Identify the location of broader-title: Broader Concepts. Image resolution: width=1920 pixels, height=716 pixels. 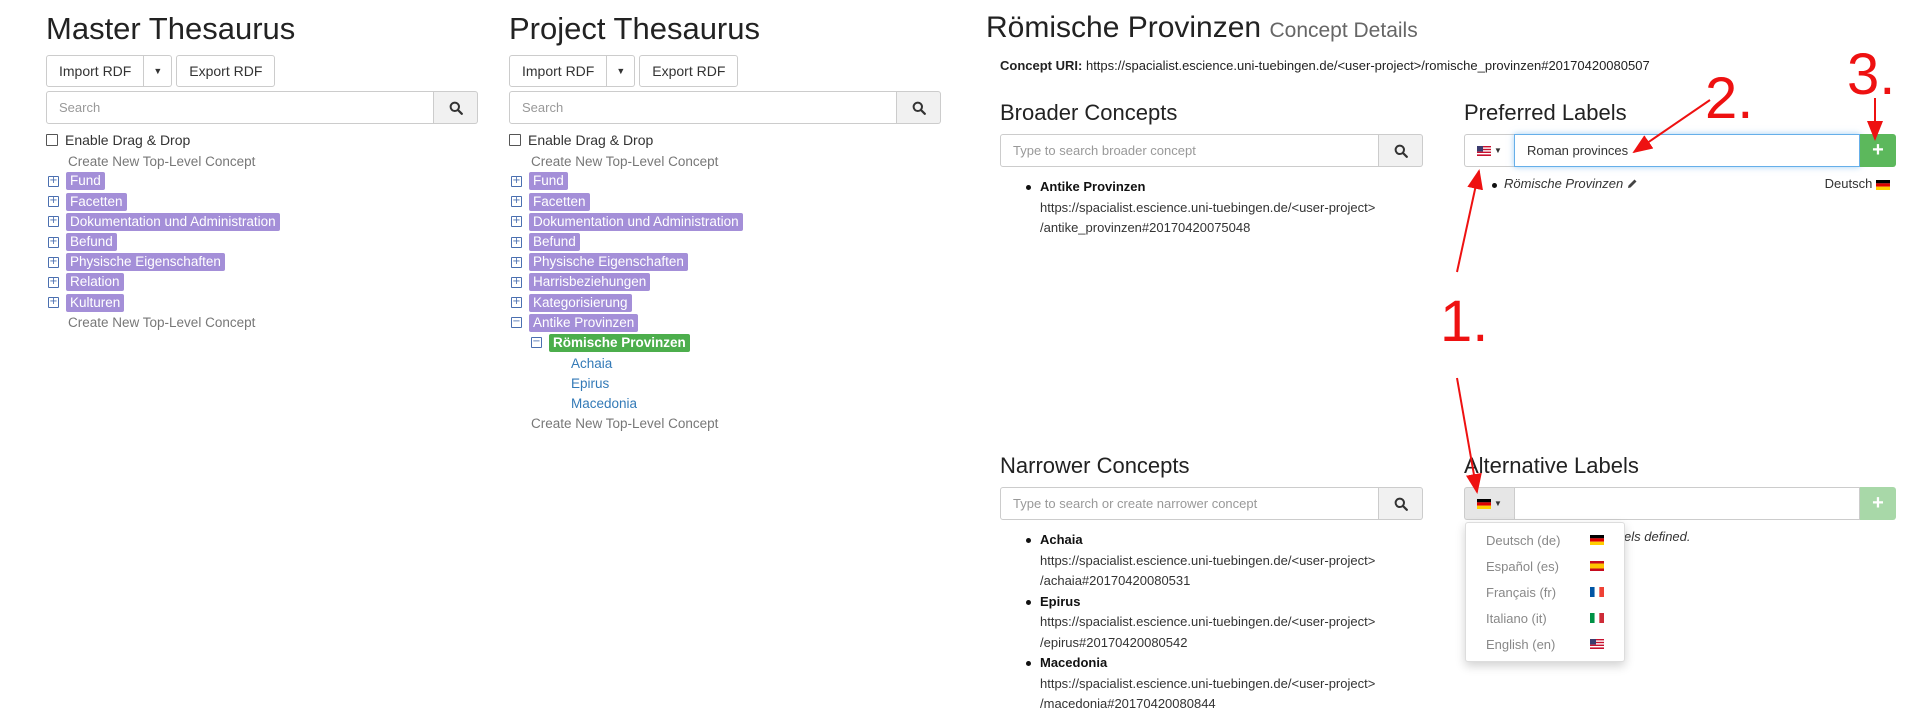
(1089, 112).